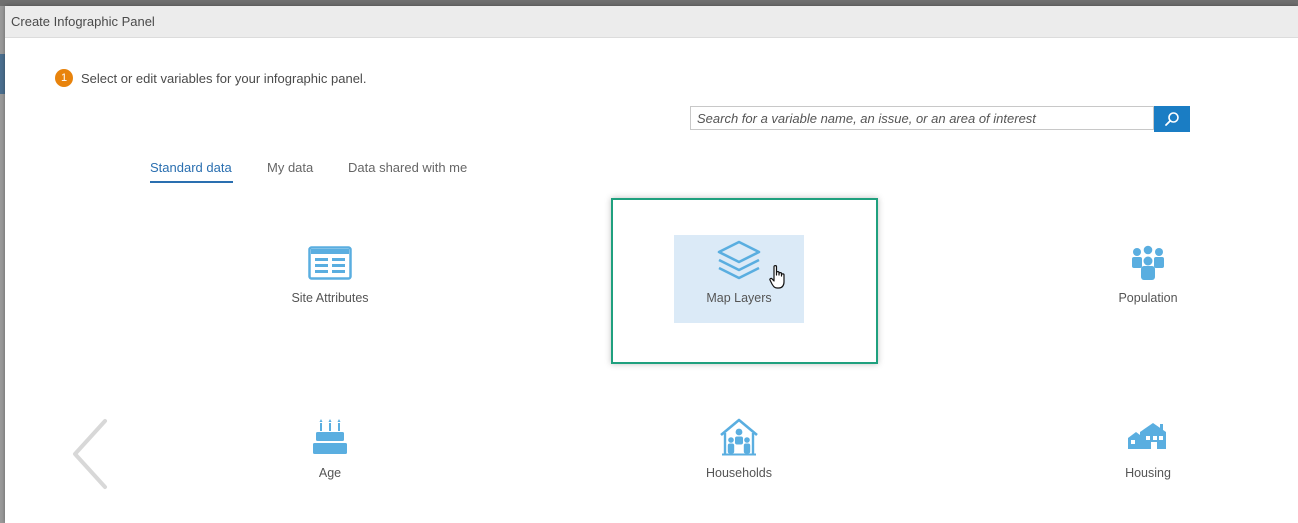  I want to click on tab-standard-data: Standard data, so click(191, 167).